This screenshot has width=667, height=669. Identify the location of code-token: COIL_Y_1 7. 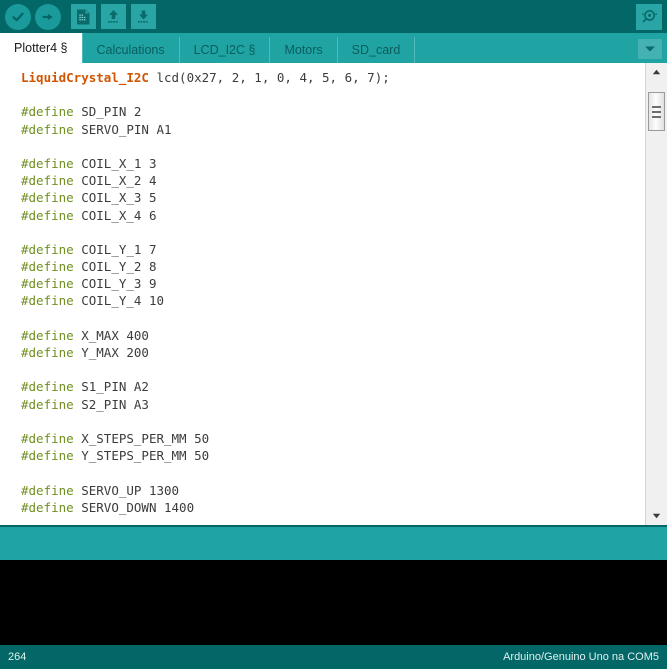
(115, 249).